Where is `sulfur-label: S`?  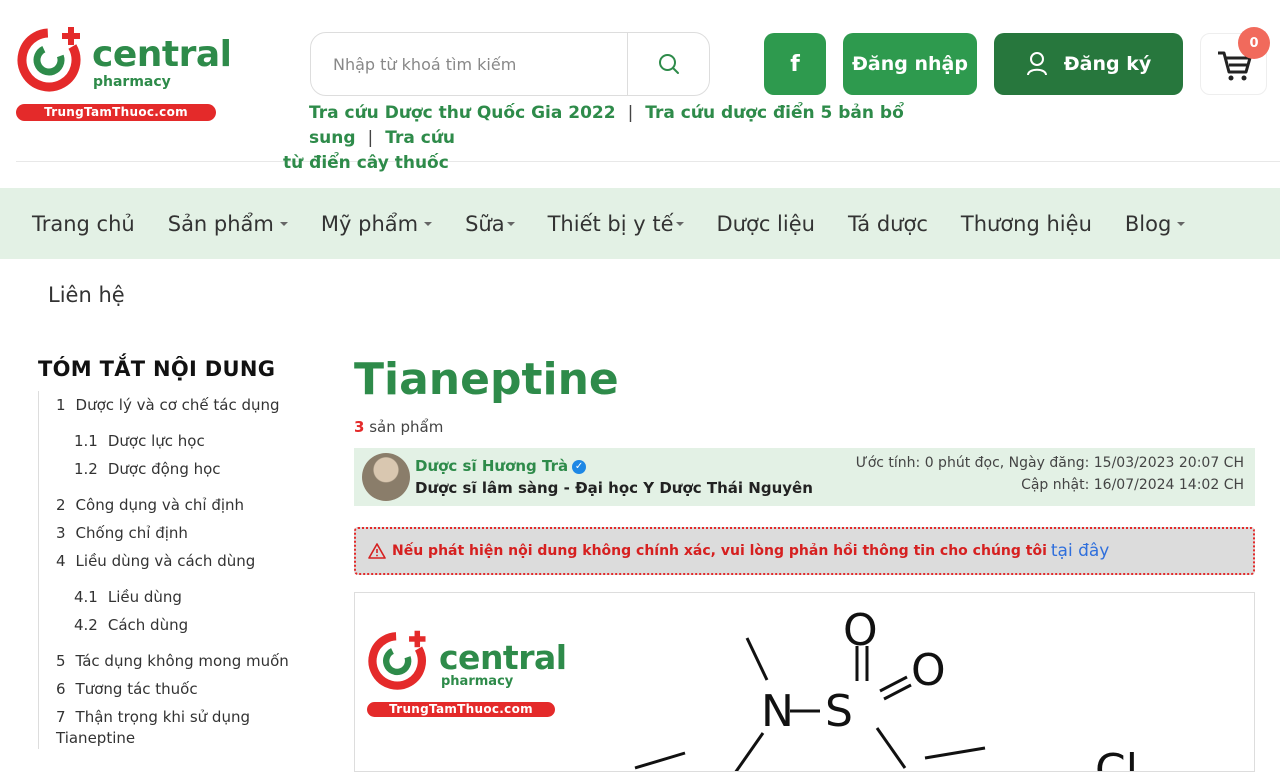
sulfur-label: S is located at coordinates (839, 711).